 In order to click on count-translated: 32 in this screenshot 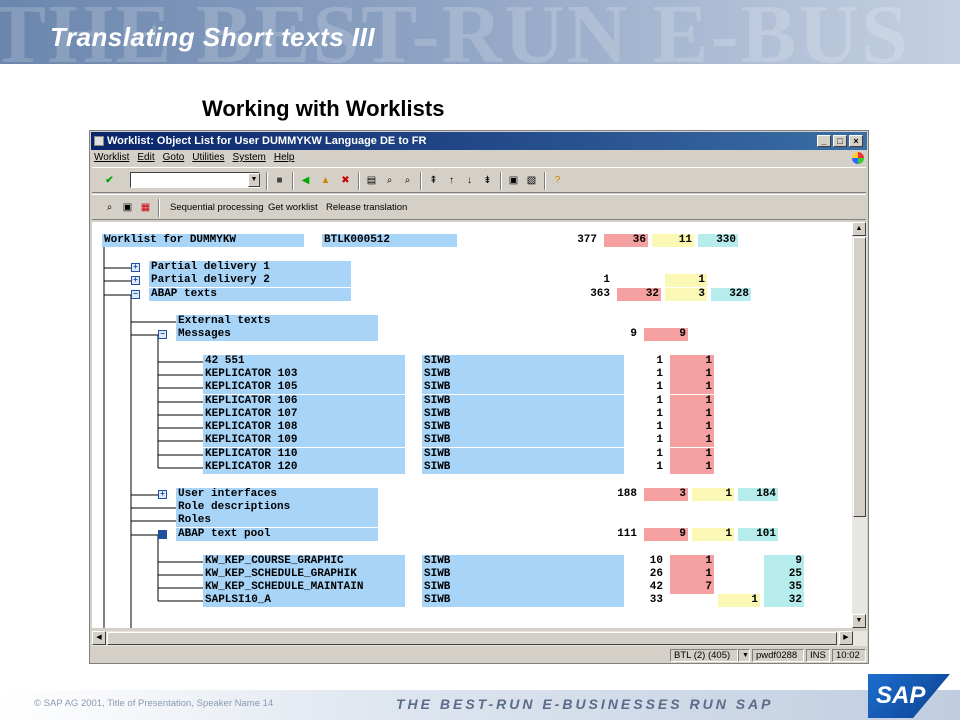, I will do `click(784, 600)`.